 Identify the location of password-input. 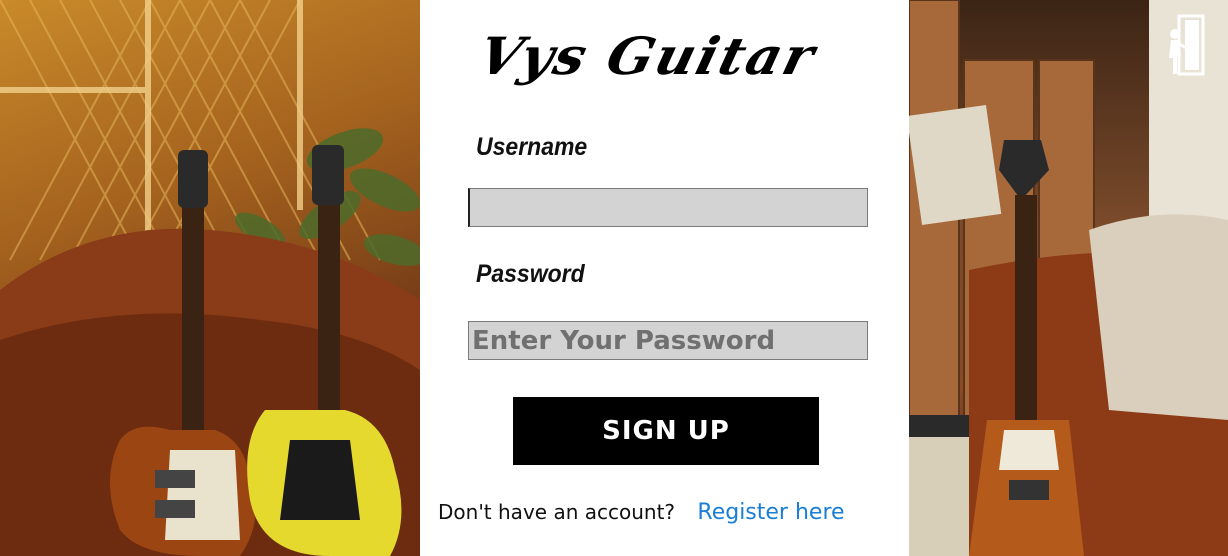
(668, 340).